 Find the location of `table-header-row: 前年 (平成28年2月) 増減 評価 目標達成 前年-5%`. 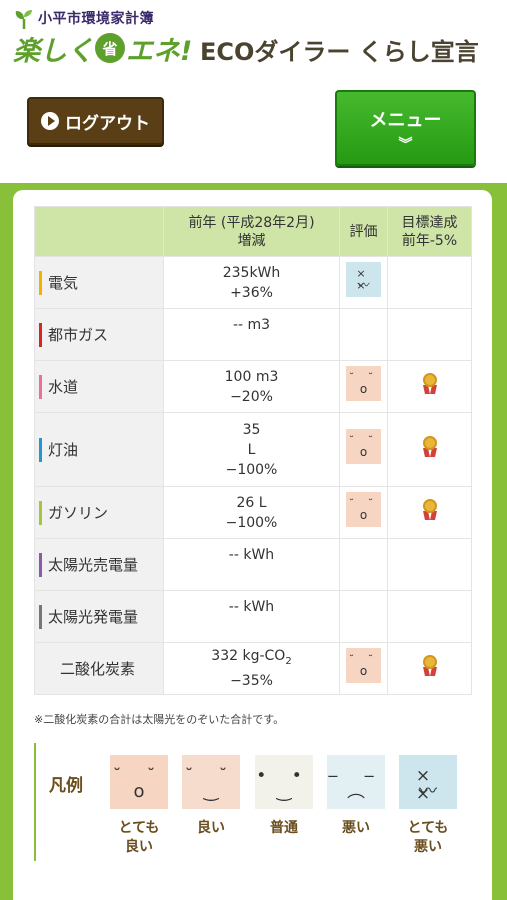

table-header-row: 前年 (平成28年2月) 増減 評価 目標達成 前年-5% is located at coordinates (253, 231).